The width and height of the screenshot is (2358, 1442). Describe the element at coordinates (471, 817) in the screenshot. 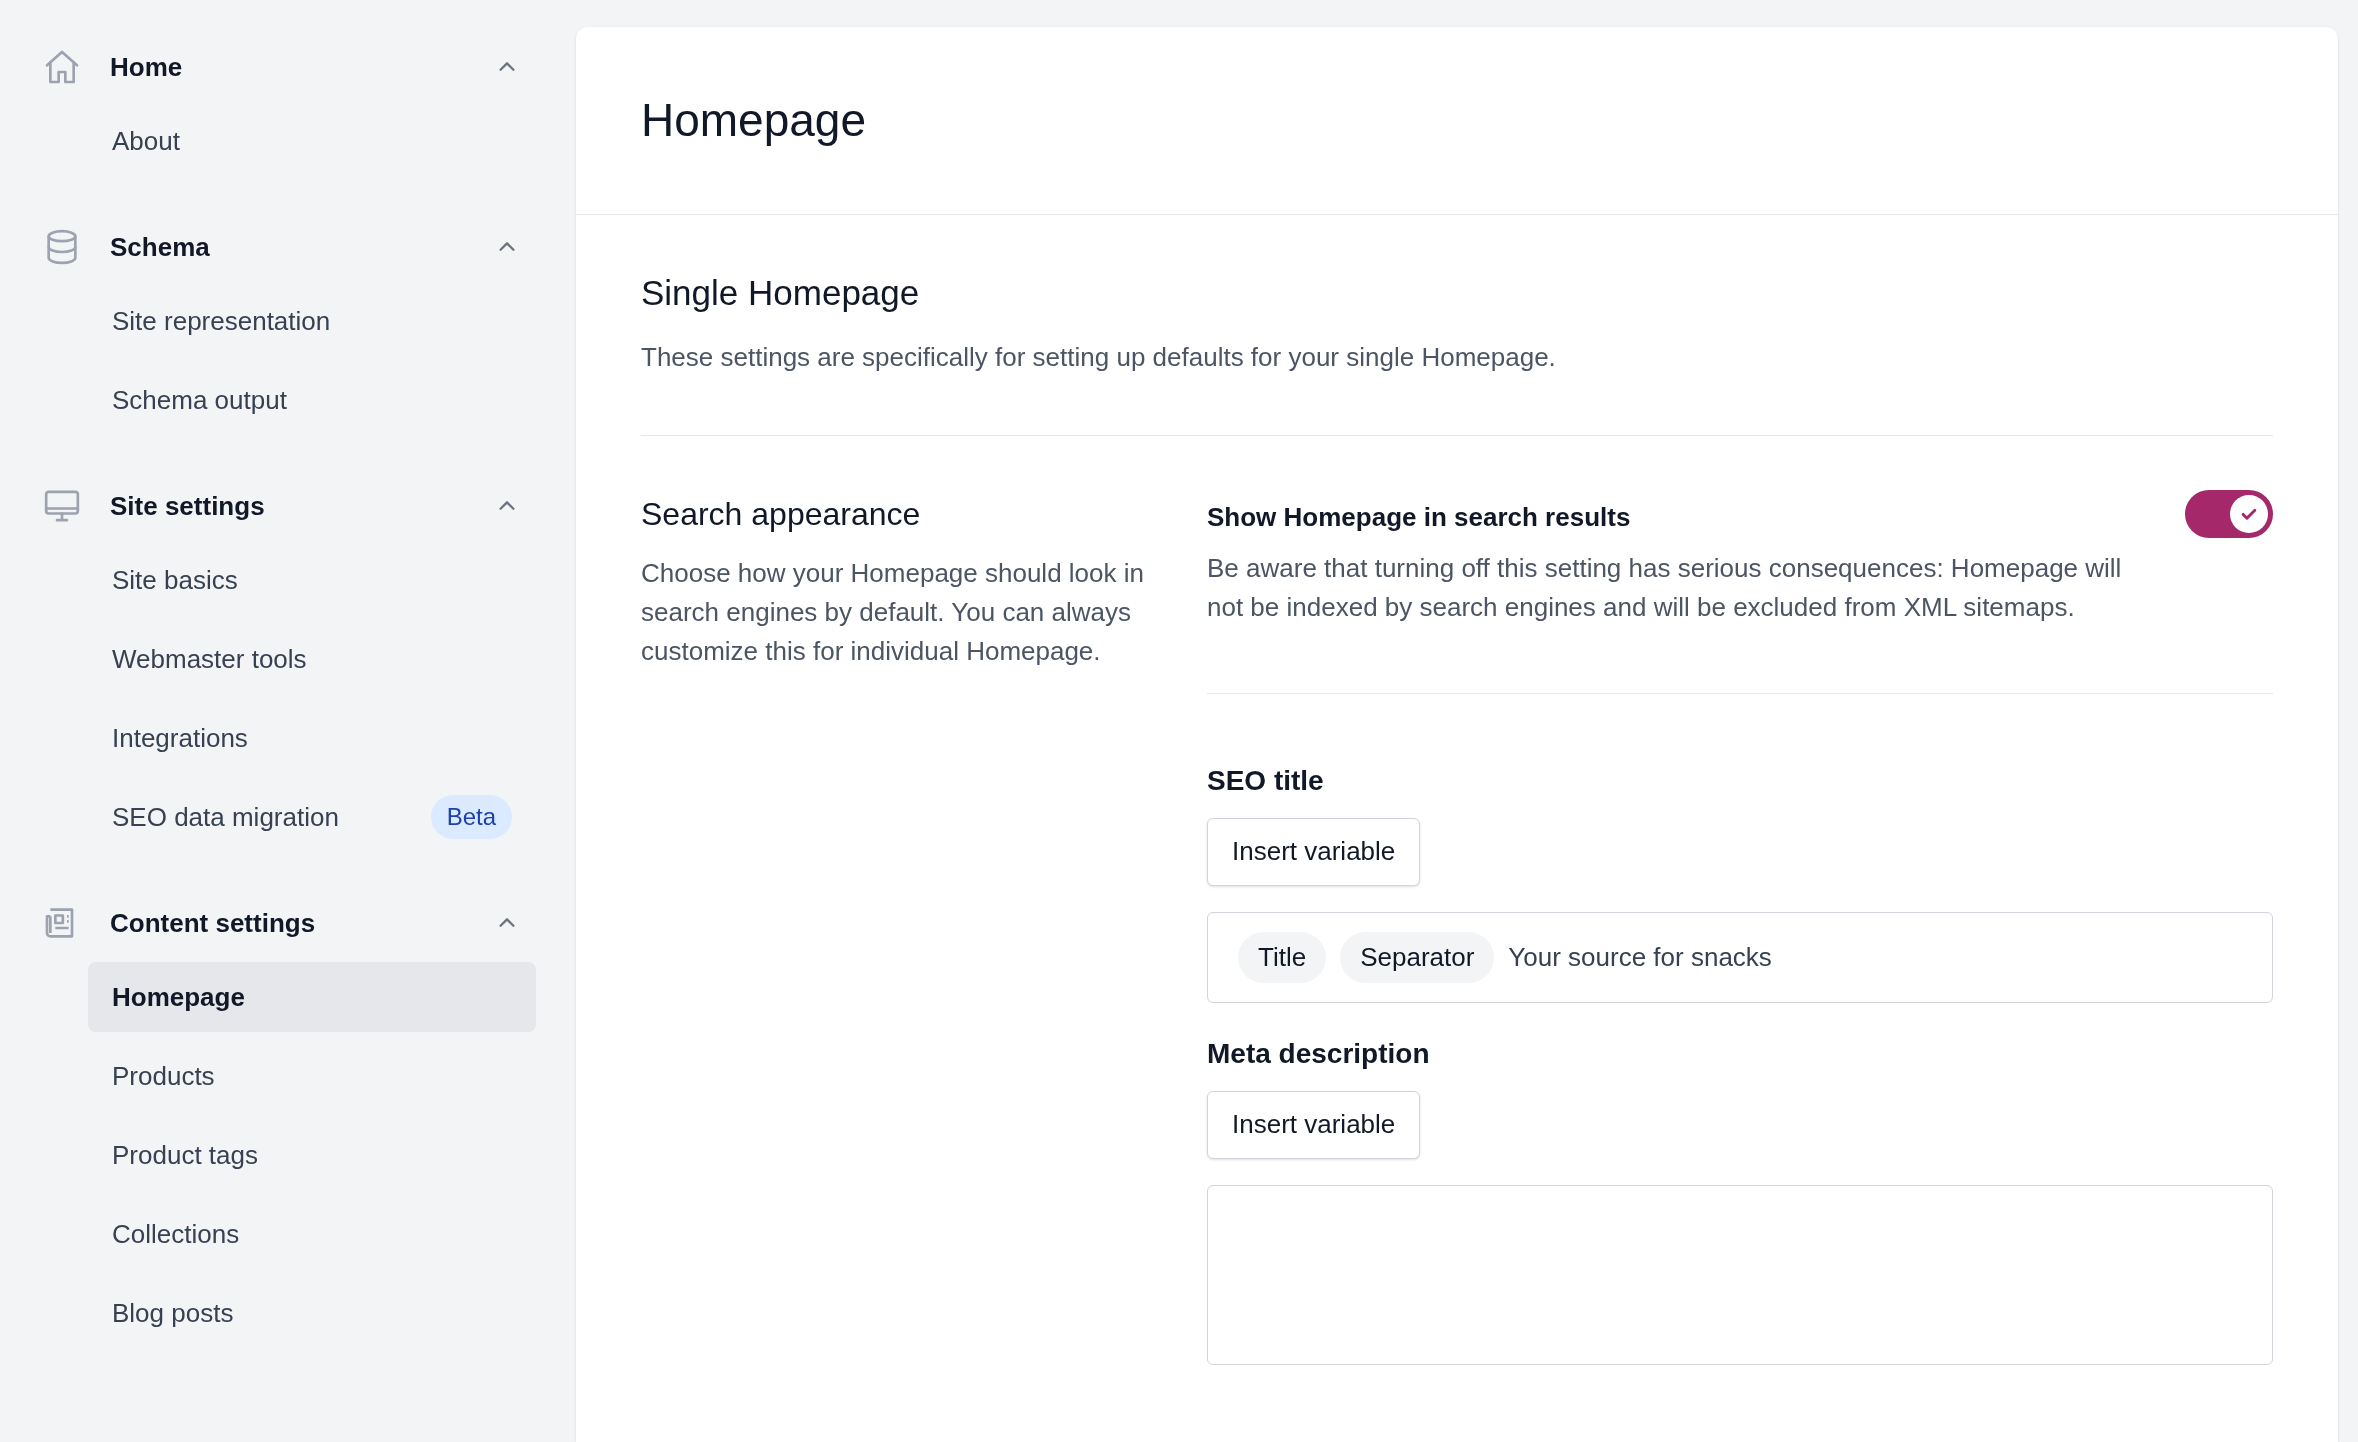

I see `beta-badge: Beta` at that location.